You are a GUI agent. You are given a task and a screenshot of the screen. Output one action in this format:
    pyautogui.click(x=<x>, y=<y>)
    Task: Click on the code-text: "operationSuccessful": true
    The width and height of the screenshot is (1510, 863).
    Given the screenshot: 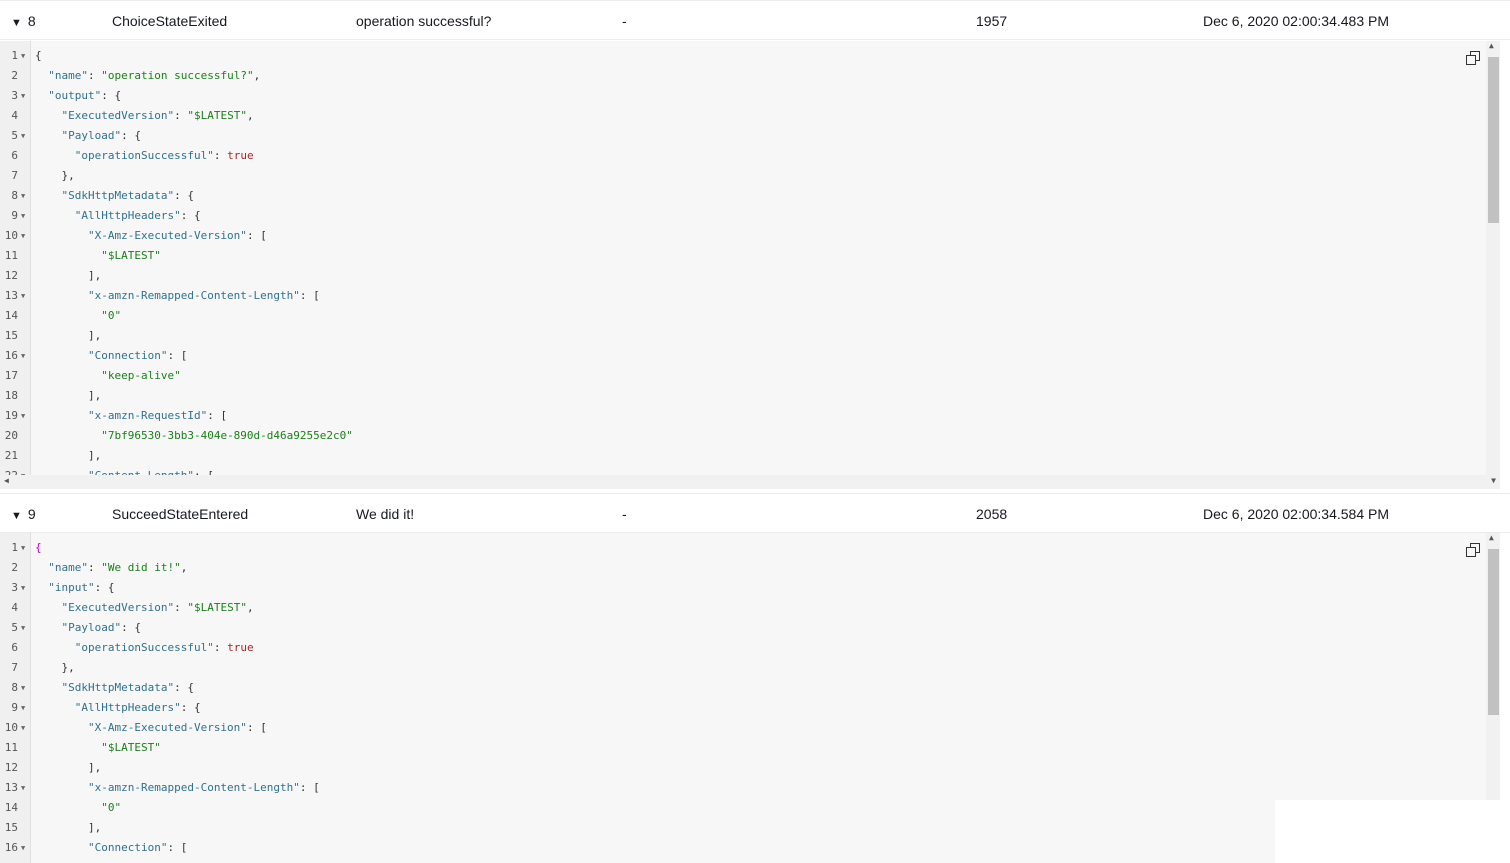 What is the action you would take?
    pyautogui.click(x=164, y=647)
    